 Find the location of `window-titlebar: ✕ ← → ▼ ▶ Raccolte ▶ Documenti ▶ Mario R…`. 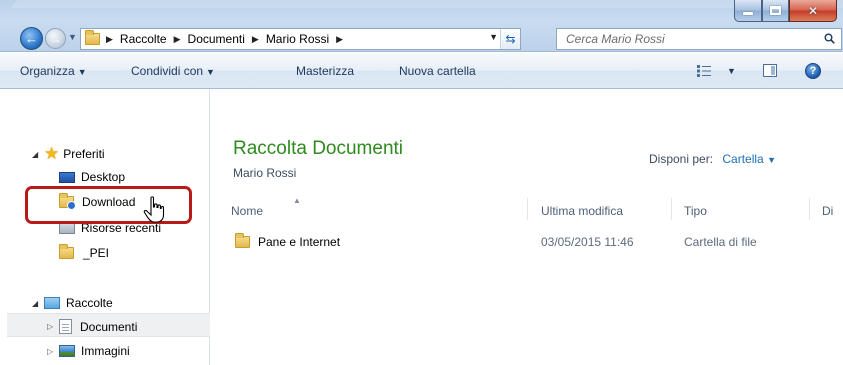

window-titlebar: ✕ ← → ▼ ▶ Raccolte ▶ Documenti ▶ Mario R… is located at coordinates (421, 26).